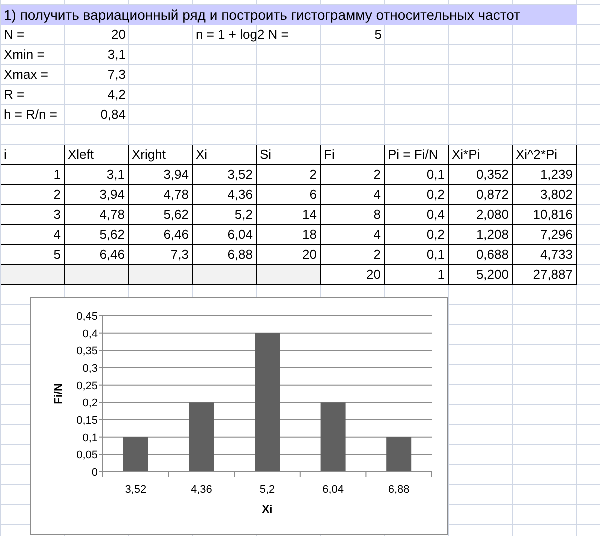 This screenshot has height=536, width=600. I want to click on sheet-cell-text: R =, so click(14, 95).